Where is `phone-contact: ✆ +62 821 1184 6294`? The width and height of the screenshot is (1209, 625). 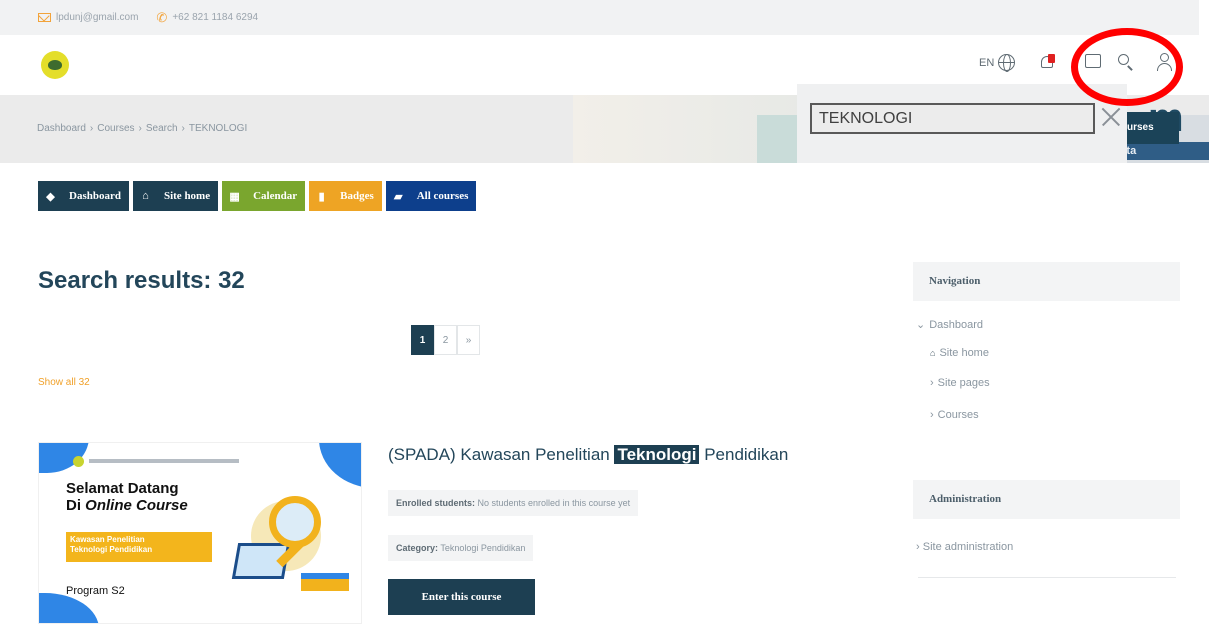
phone-contact: ✆ +62 821 1184 6294 is located at coordinates (207, 17).